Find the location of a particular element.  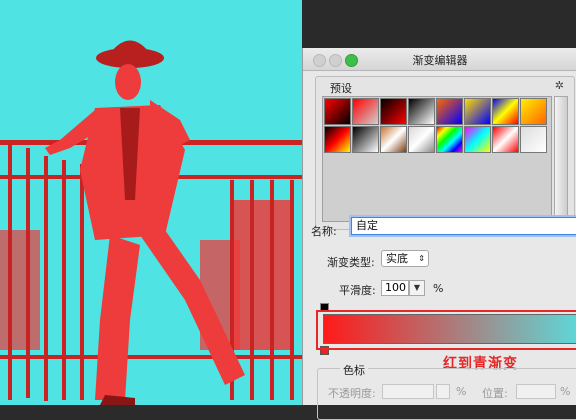

color-stops-label: 色标 is located at coordinates (354, 370).